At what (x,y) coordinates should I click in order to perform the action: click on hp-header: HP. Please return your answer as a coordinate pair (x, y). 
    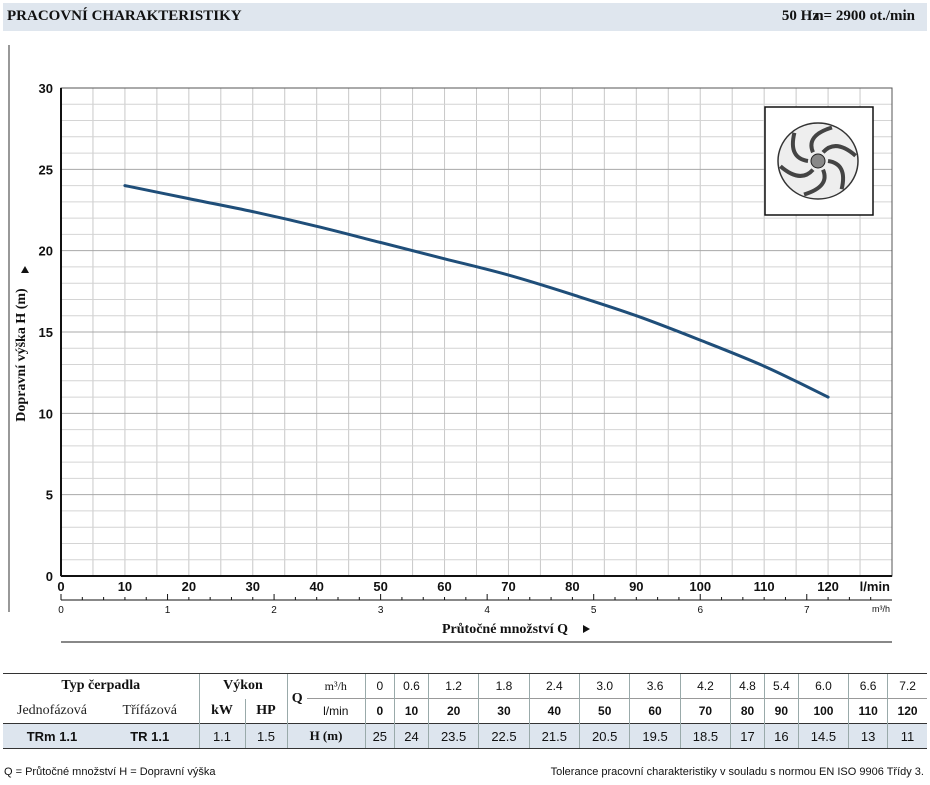
    Looking at the image, I should click on (265, 711).